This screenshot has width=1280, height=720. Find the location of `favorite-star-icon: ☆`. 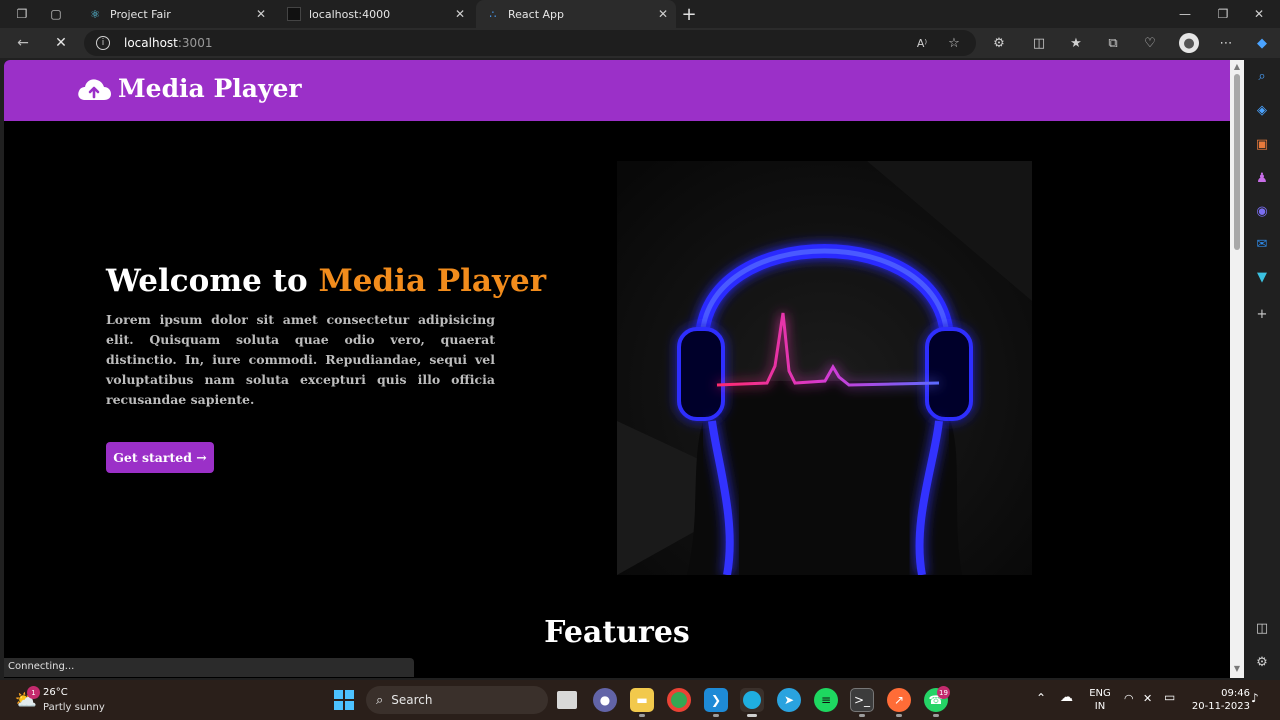

favorite-star-icon: ☆ is located at coordinates (954, 43).